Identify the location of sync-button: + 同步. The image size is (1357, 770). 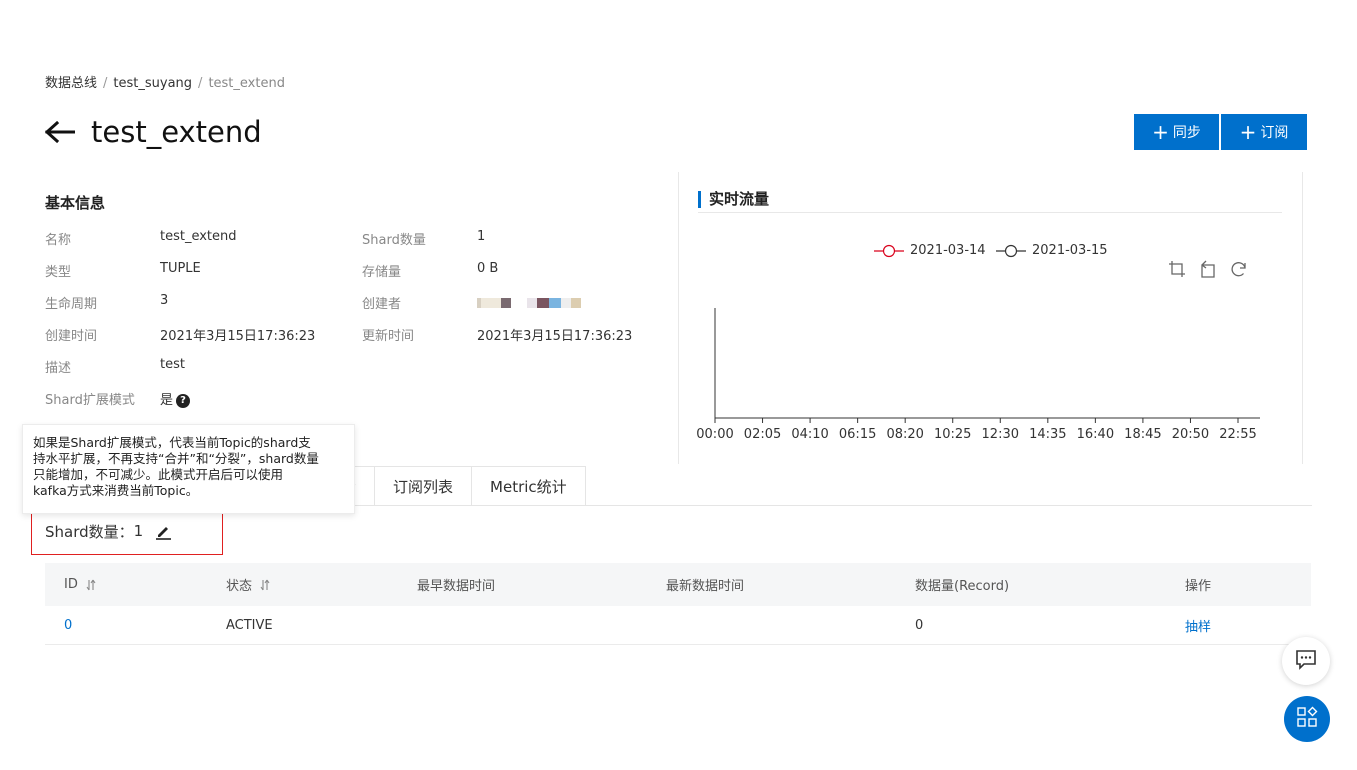
(1176, 132).